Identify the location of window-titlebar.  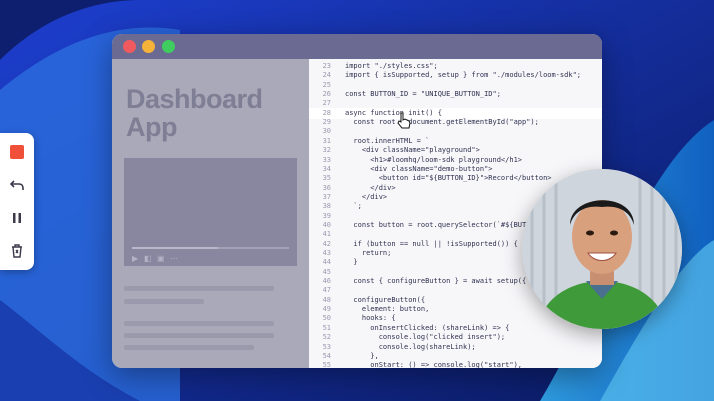
(357, 46).